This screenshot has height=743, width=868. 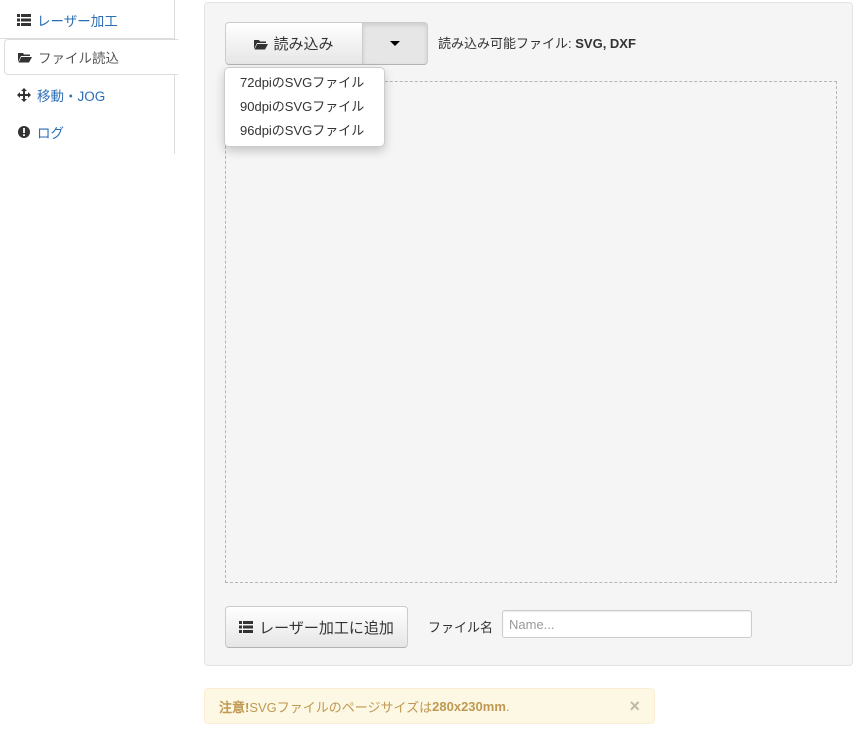 What do you see at coordinates (87, 132) in the screenshot?
I see `sidebar-item-log: ログ` at bounding box center [87, 132].